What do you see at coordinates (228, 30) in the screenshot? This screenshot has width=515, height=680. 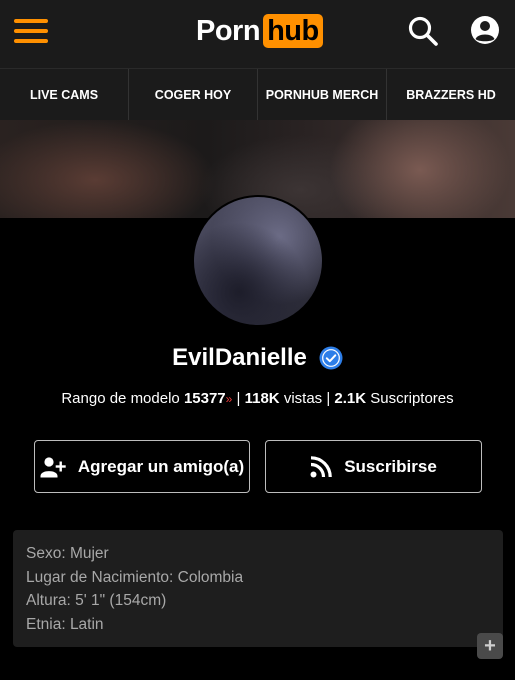 I see `logo-text: Porn` at bounding box center [228, 30].